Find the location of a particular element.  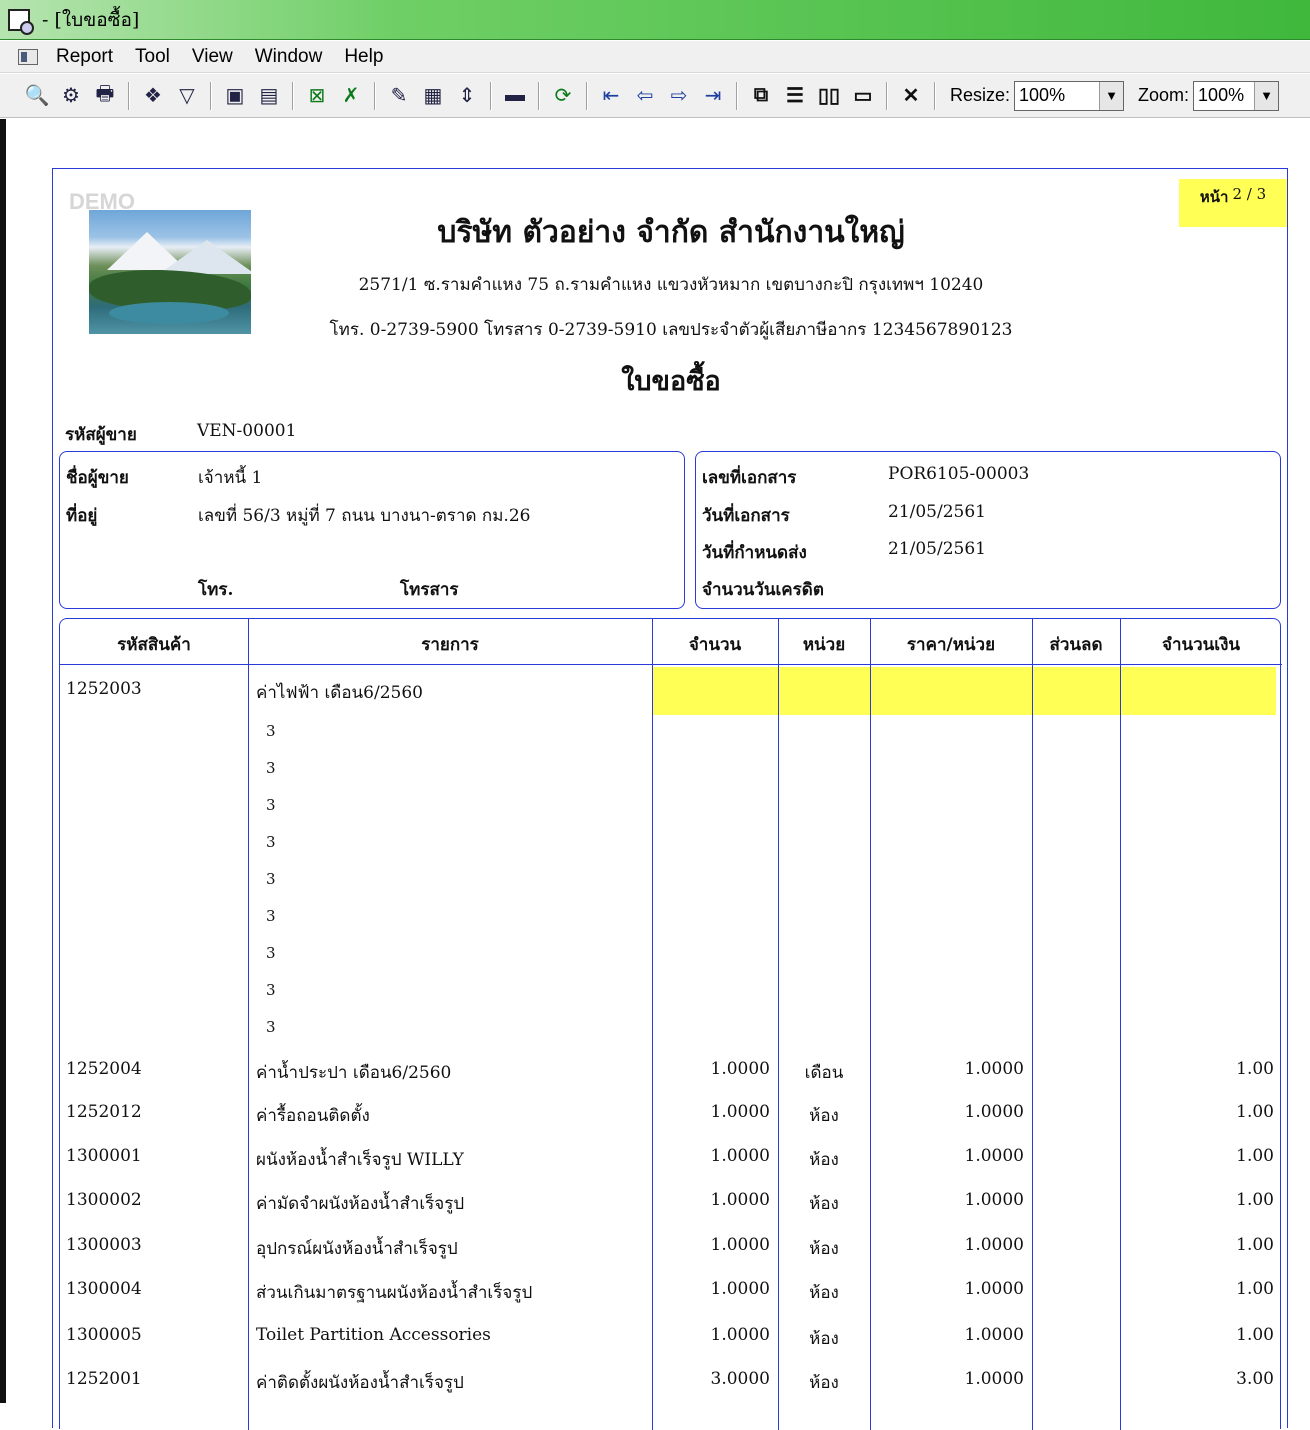

menu-tool: Tool is located at coordinates (152, 57).